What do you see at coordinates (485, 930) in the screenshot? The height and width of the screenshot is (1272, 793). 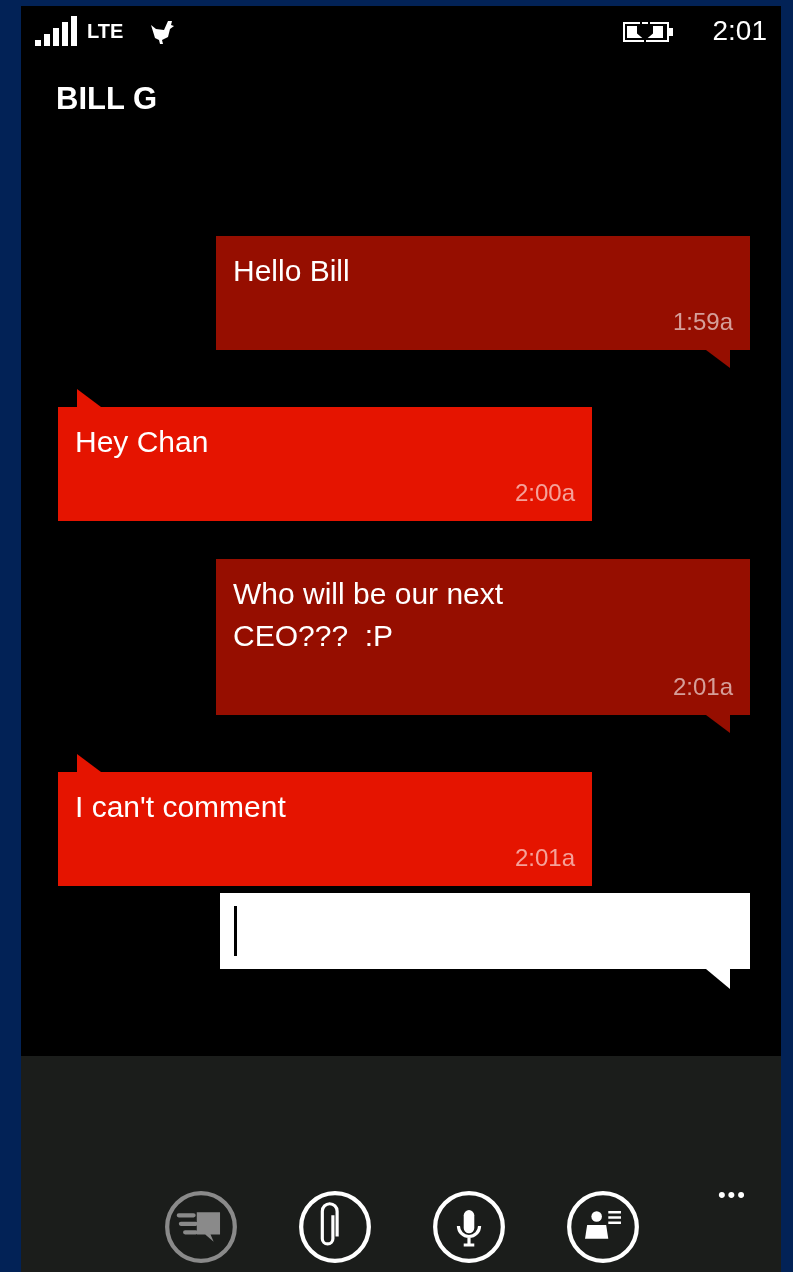 I see `message-input` at bounding box center [485, 930].